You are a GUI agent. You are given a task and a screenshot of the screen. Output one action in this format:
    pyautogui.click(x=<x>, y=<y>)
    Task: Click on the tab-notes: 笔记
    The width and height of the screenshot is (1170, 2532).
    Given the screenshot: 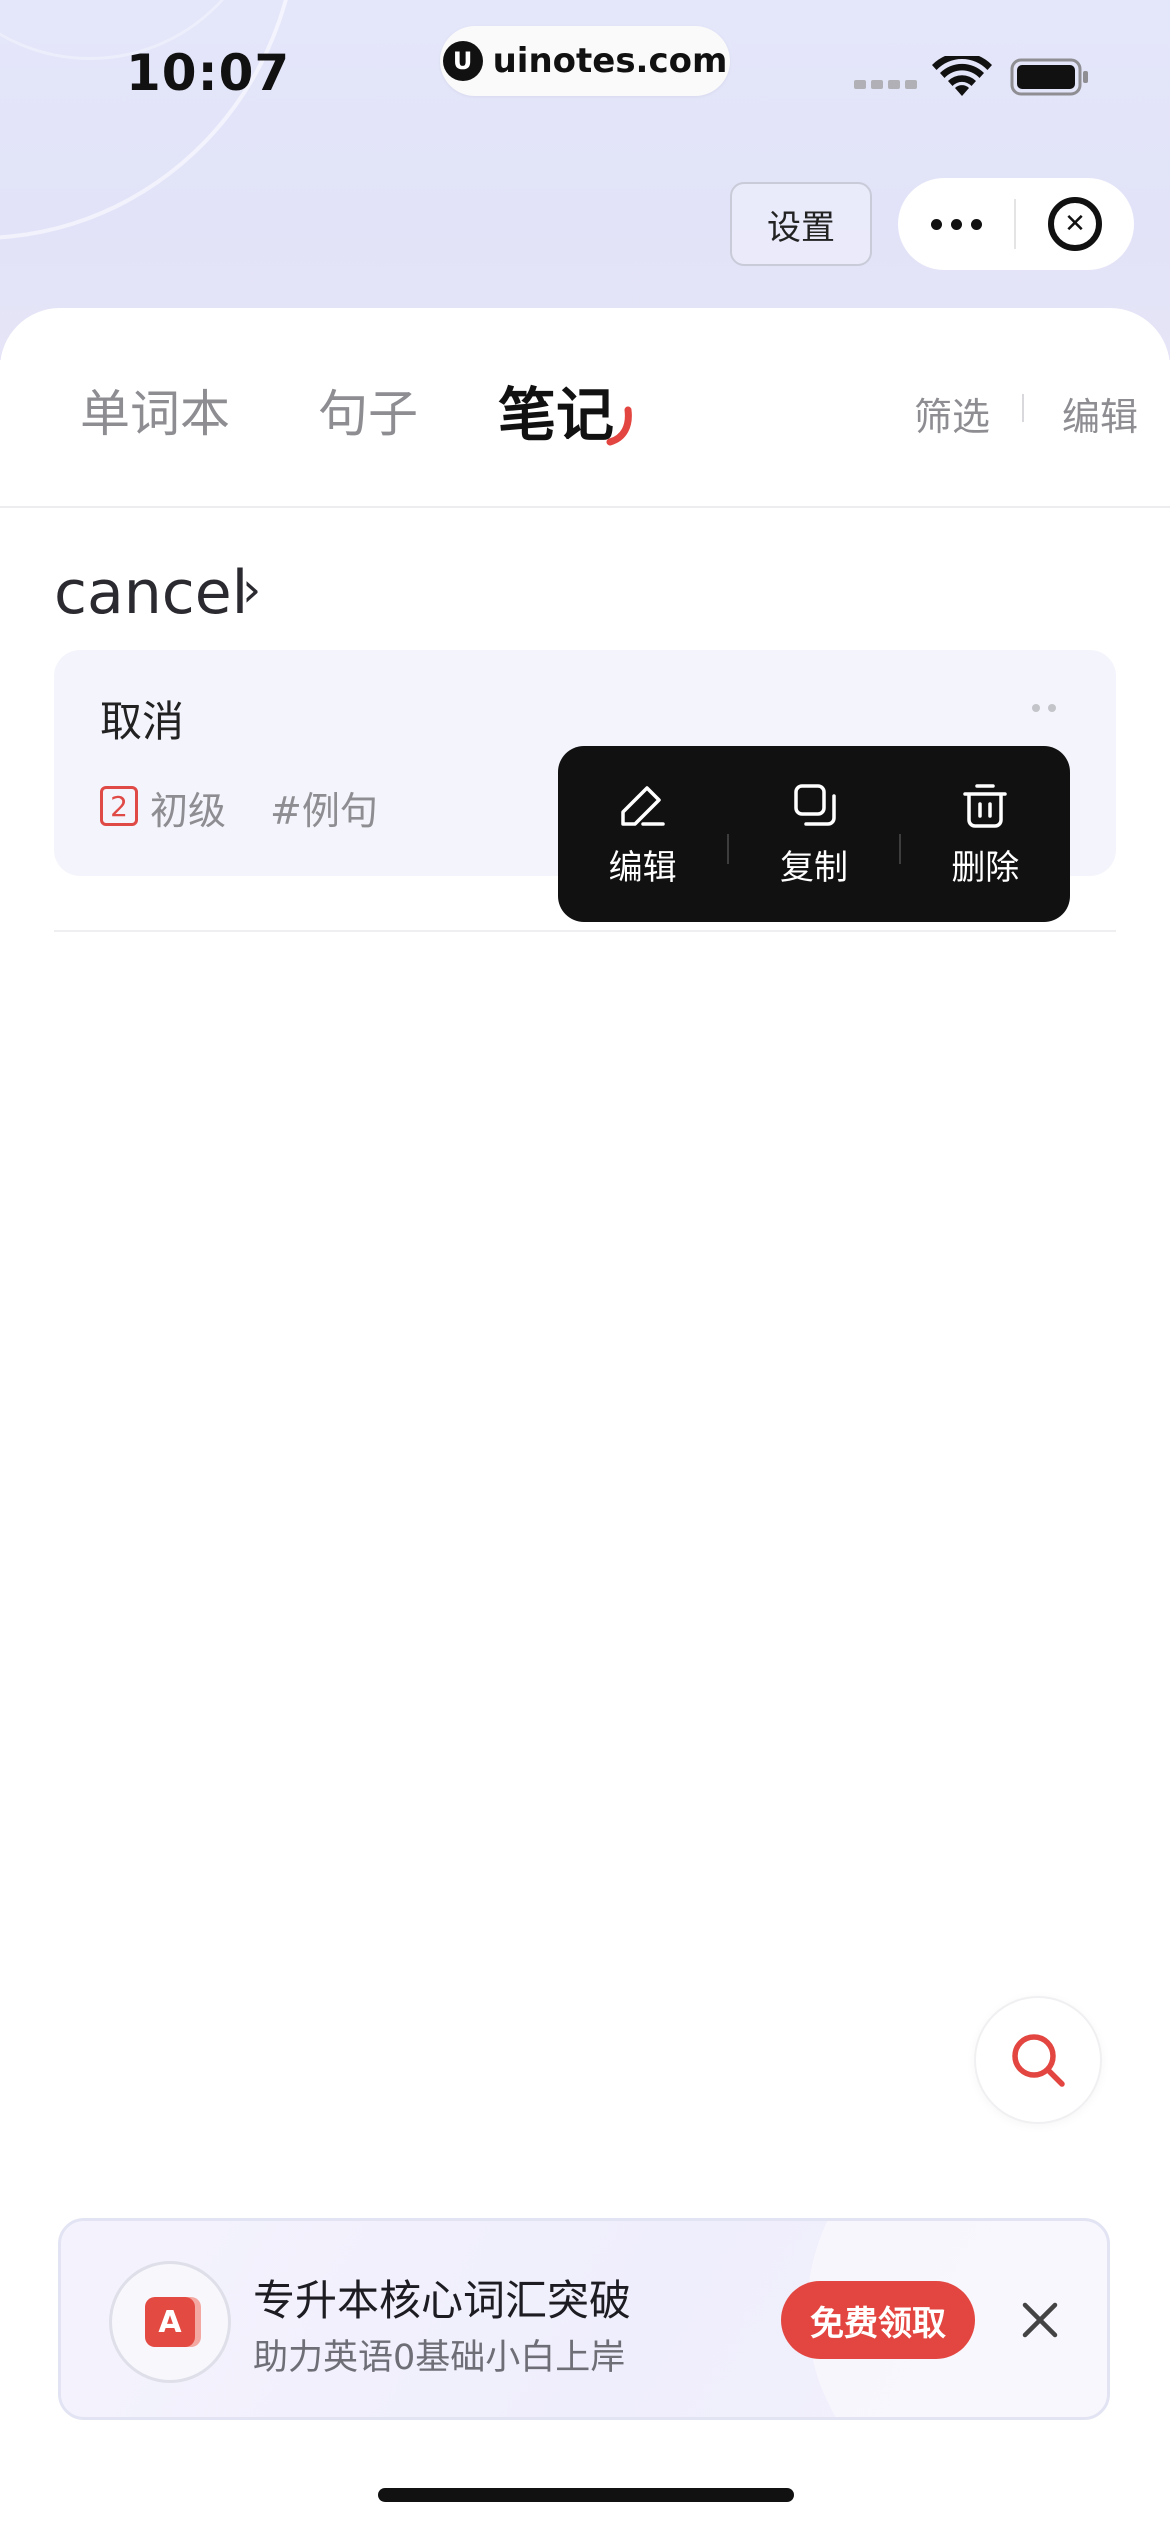 What is the action you would take?
    pyautogui.click(x=556, y=410)
    